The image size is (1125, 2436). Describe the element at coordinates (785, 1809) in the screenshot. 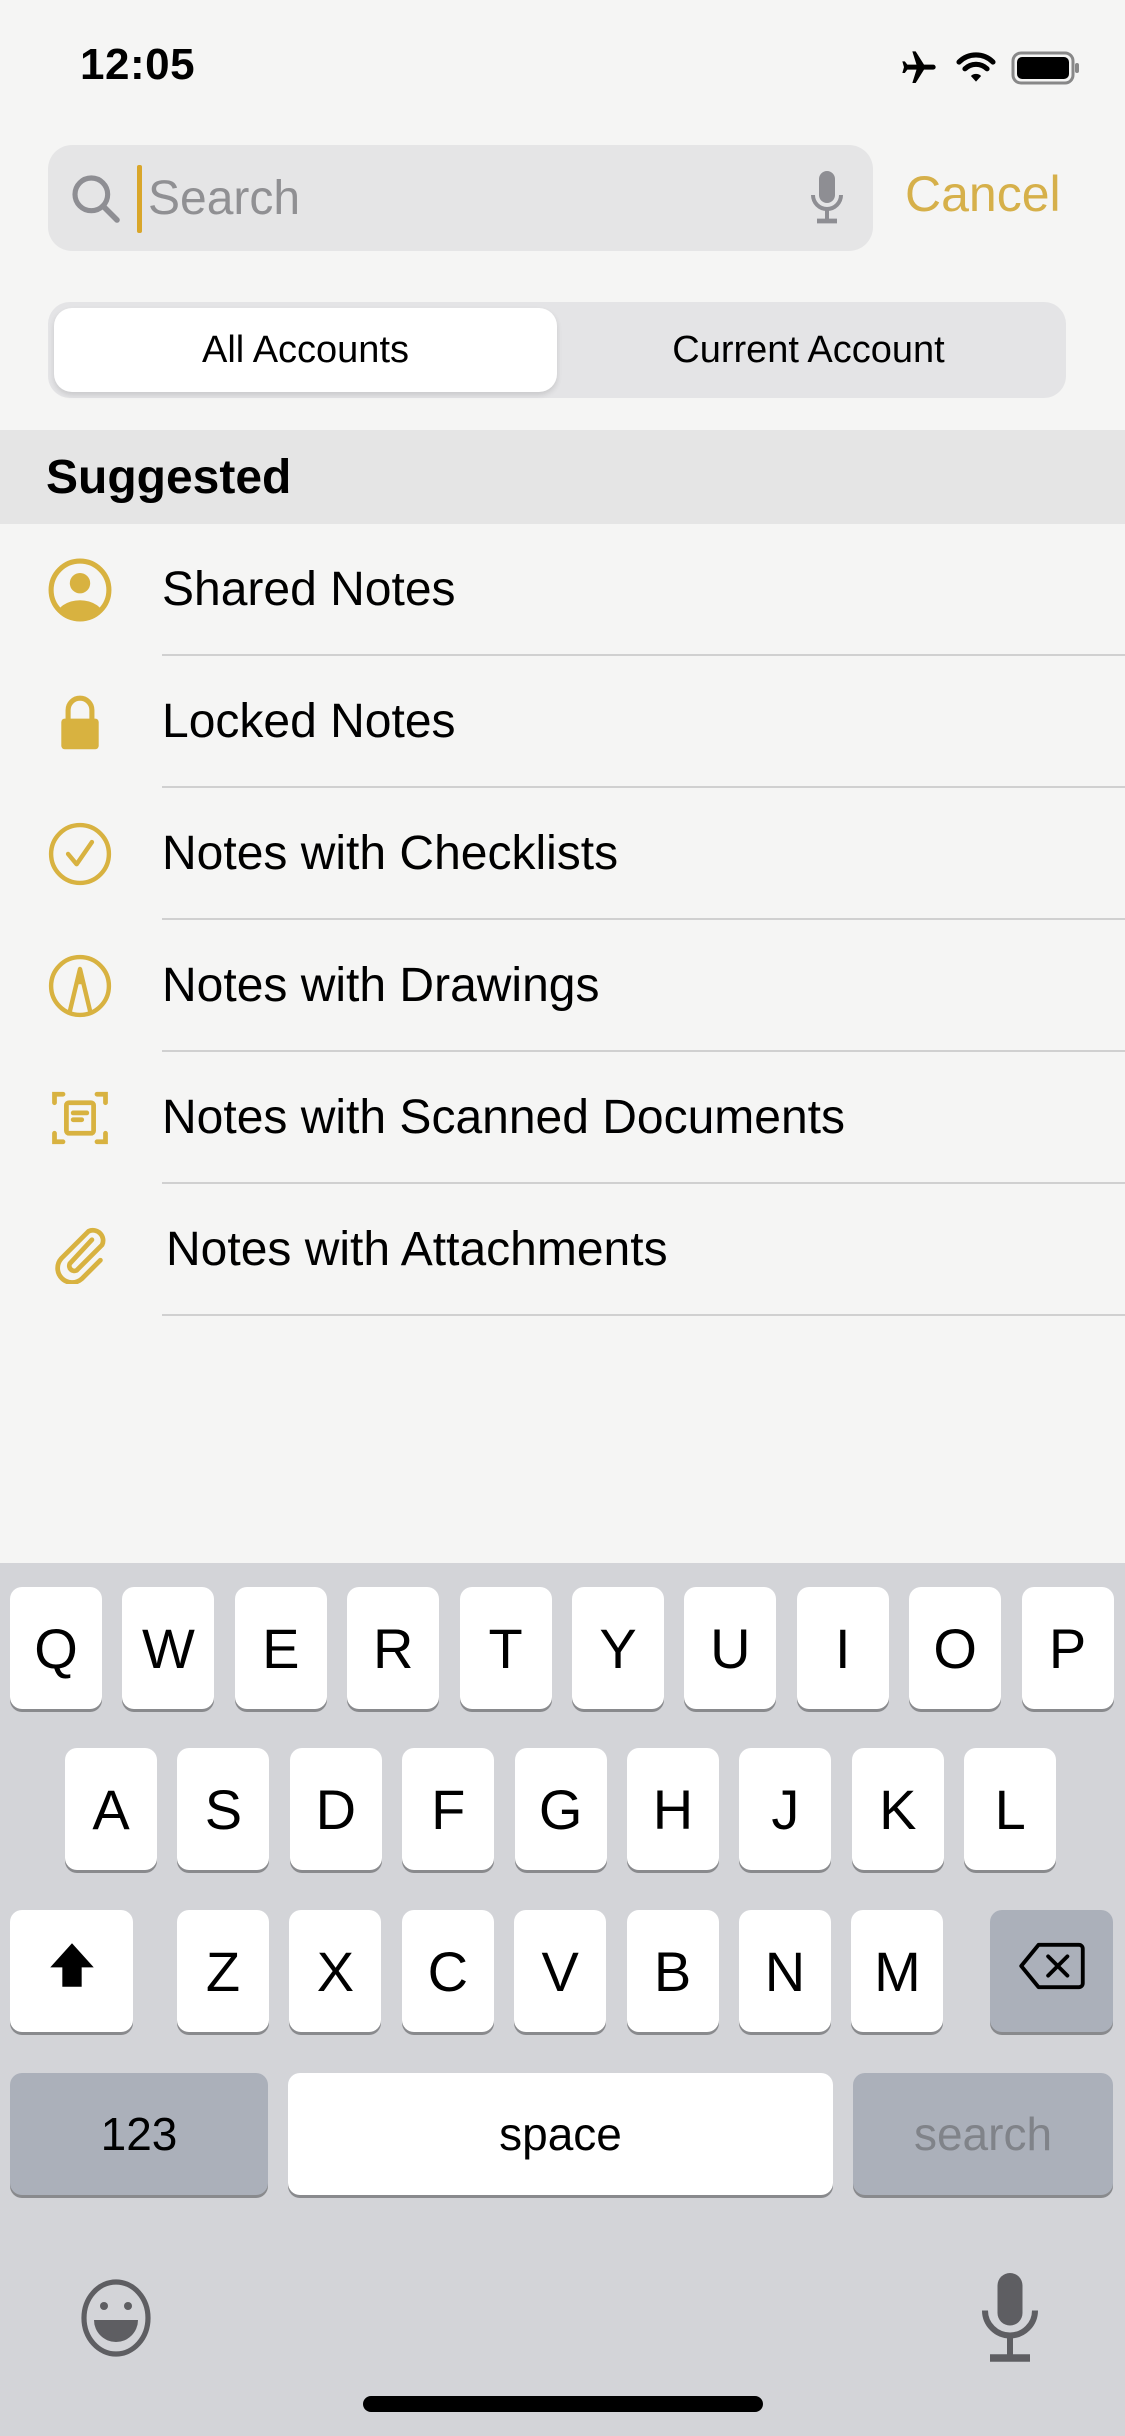

I see `key-j: J` at that location.